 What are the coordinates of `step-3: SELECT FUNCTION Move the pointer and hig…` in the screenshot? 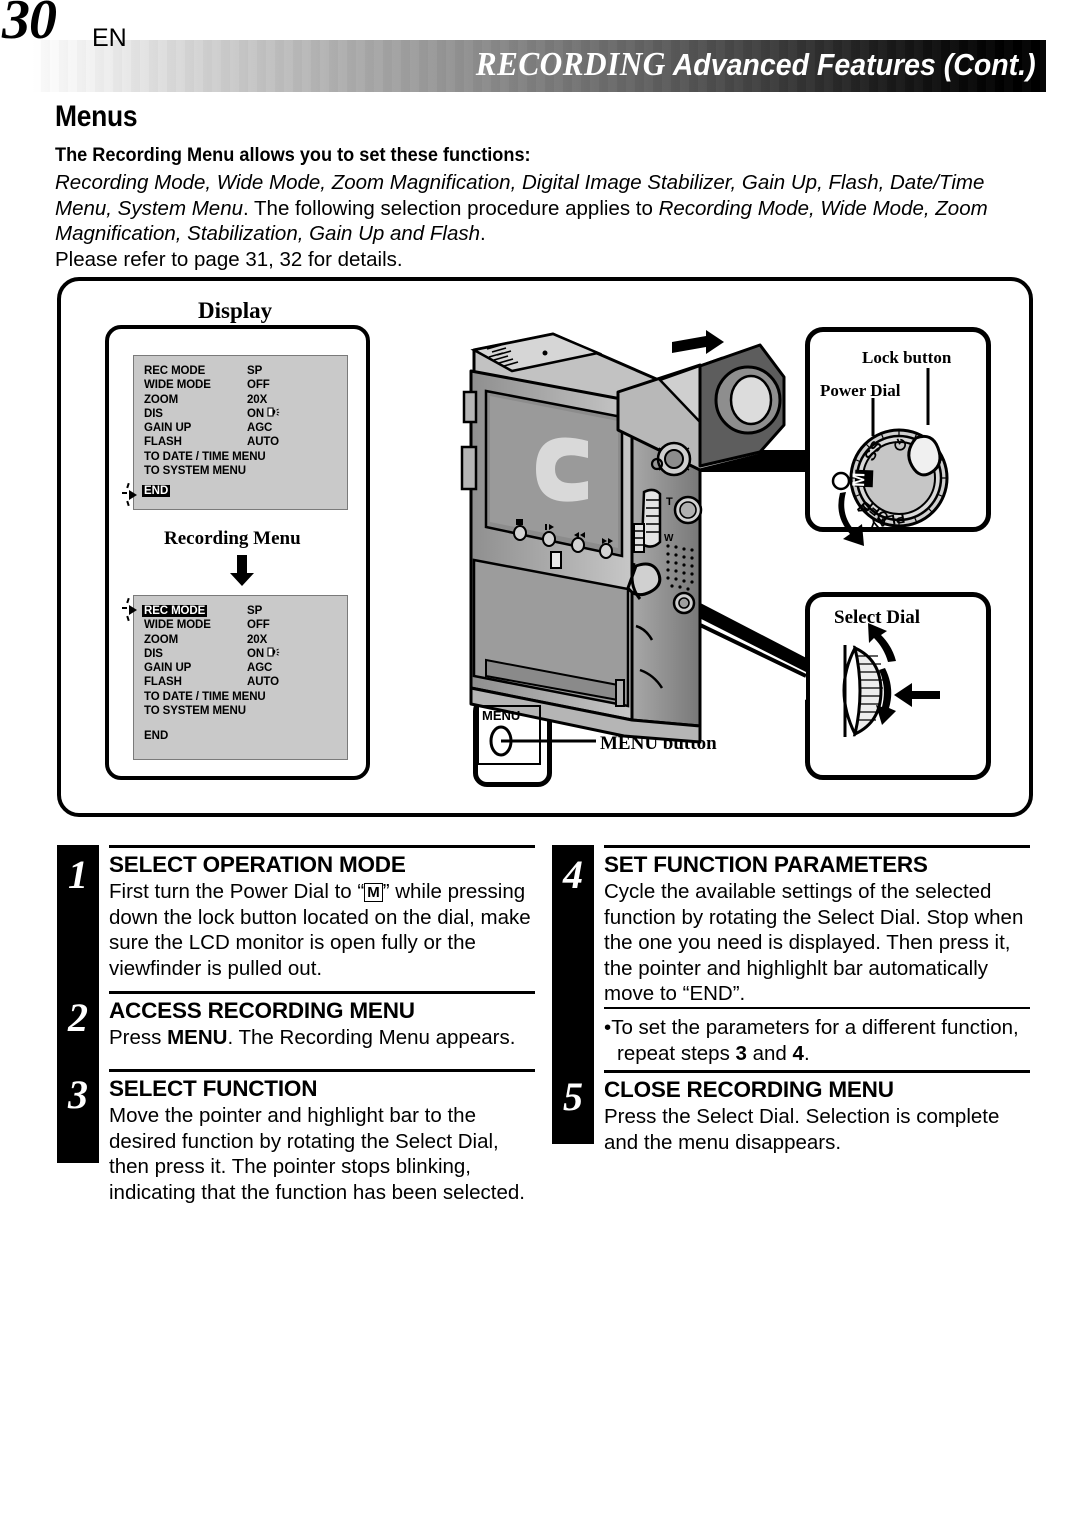 It's located at (322, 1137).